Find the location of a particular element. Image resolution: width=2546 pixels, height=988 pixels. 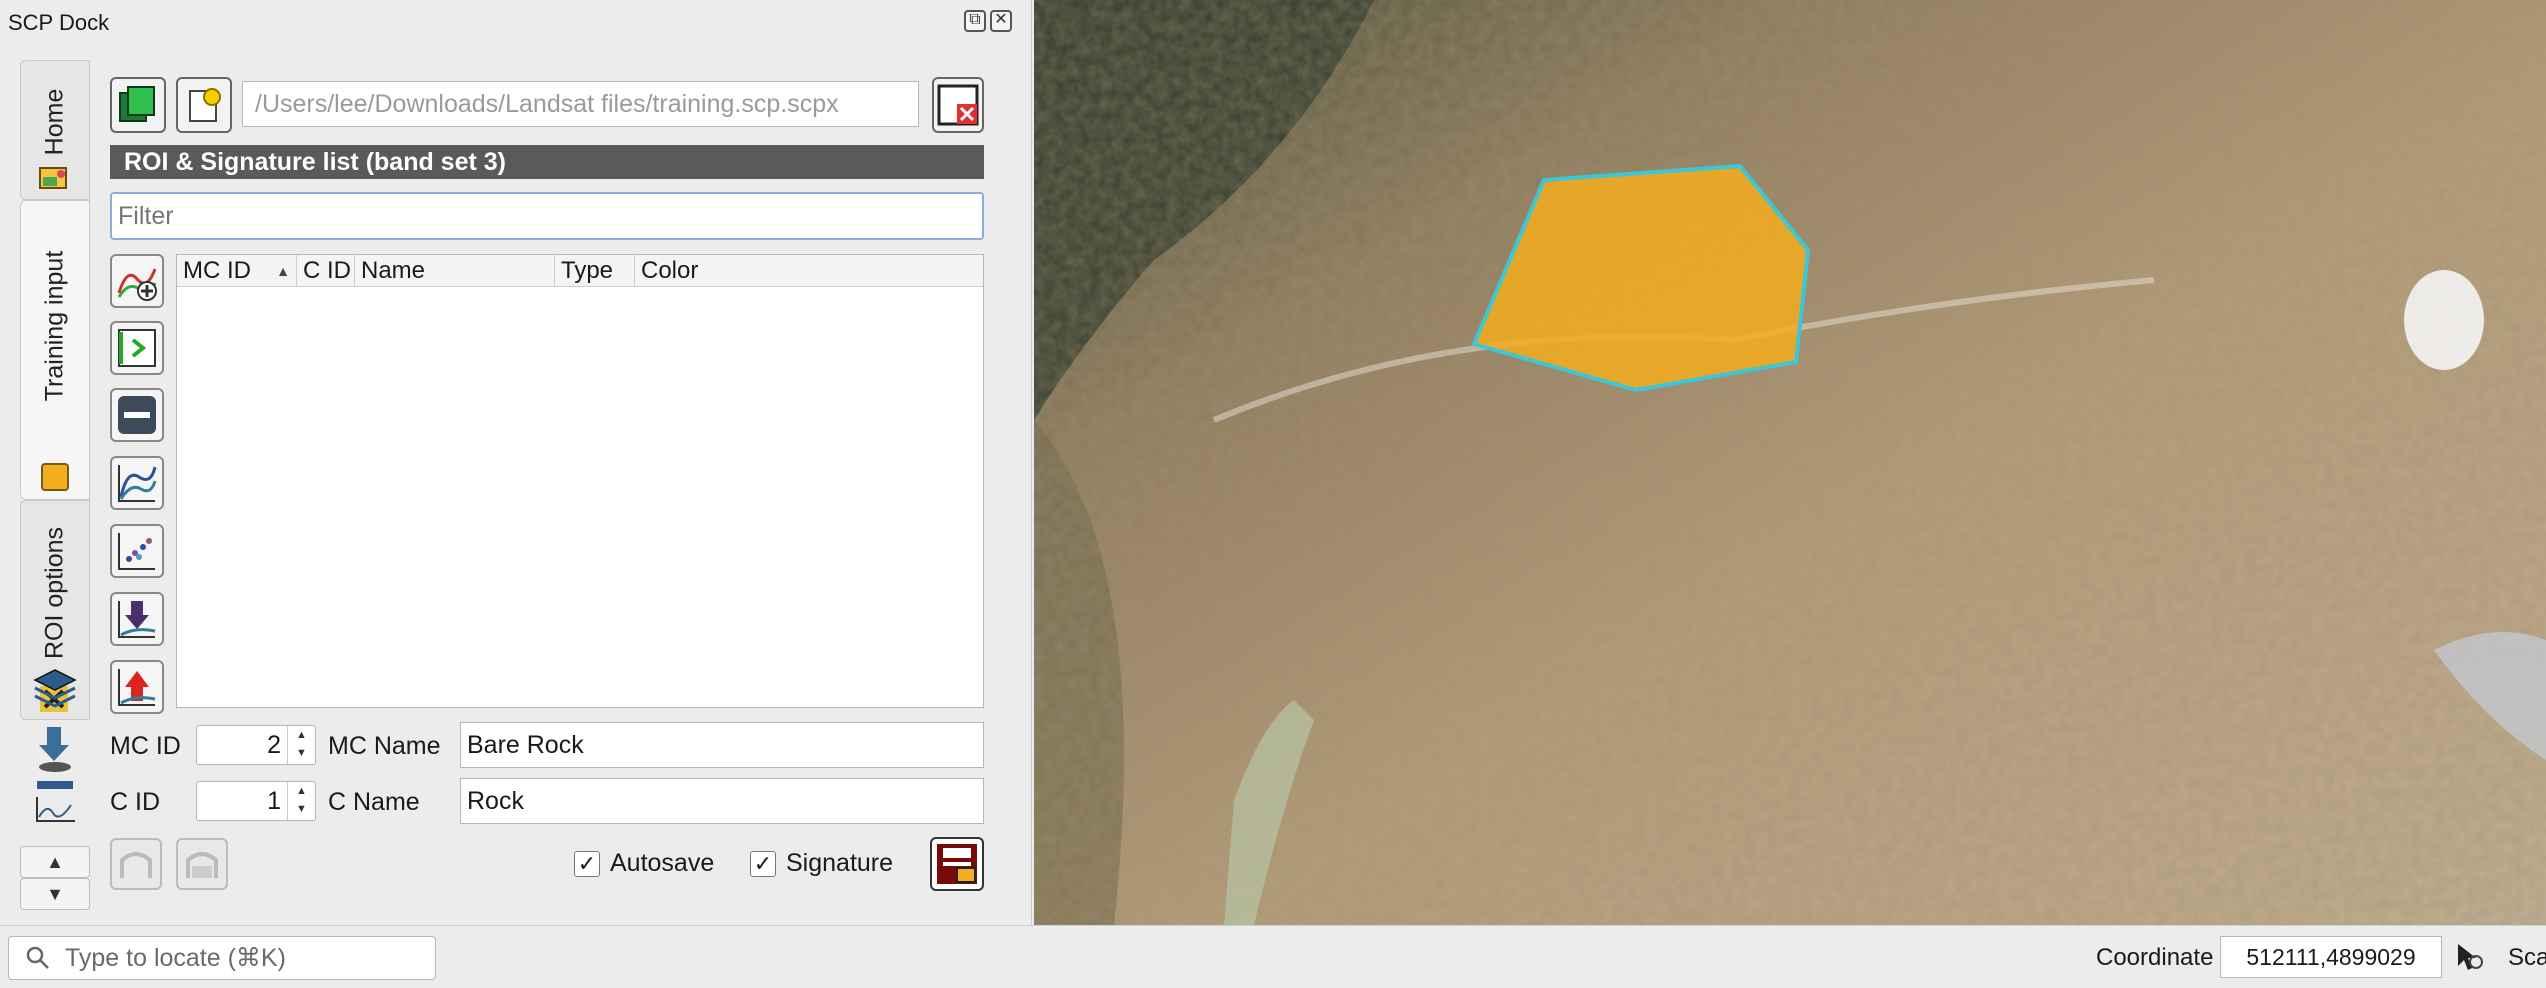

tab-home: Home is located at coordinates (55, 130).